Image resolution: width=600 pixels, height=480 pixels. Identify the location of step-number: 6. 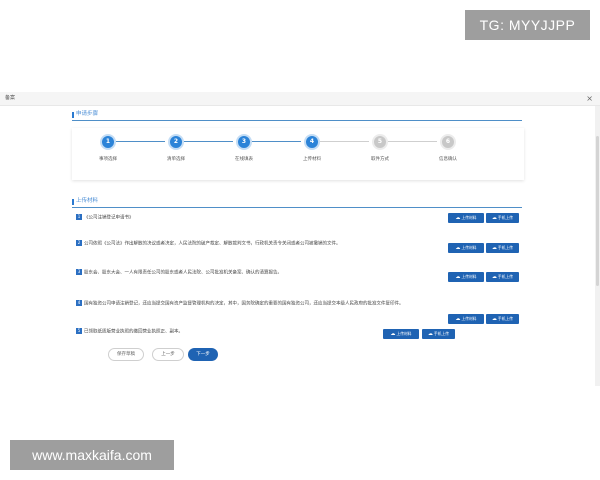
(448, 142).